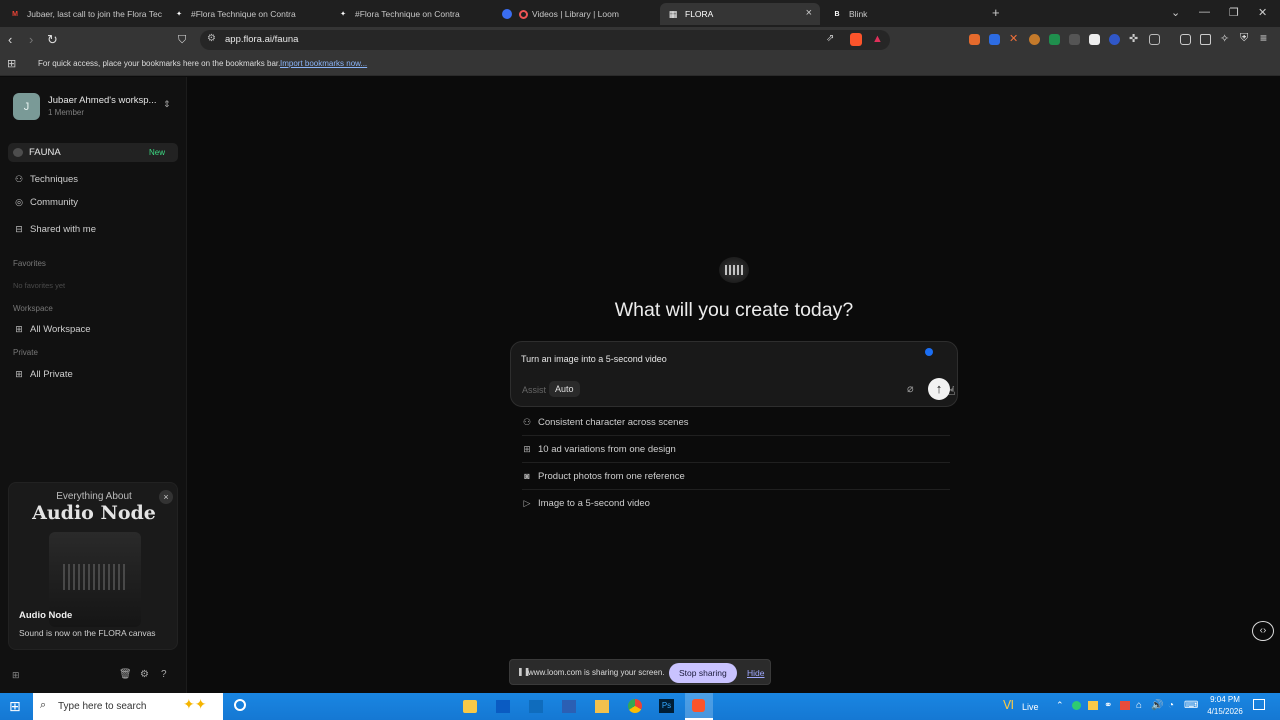  I want to click on suggestion-item: ⊞ 10 ad variations from one design, so click(736, 449).